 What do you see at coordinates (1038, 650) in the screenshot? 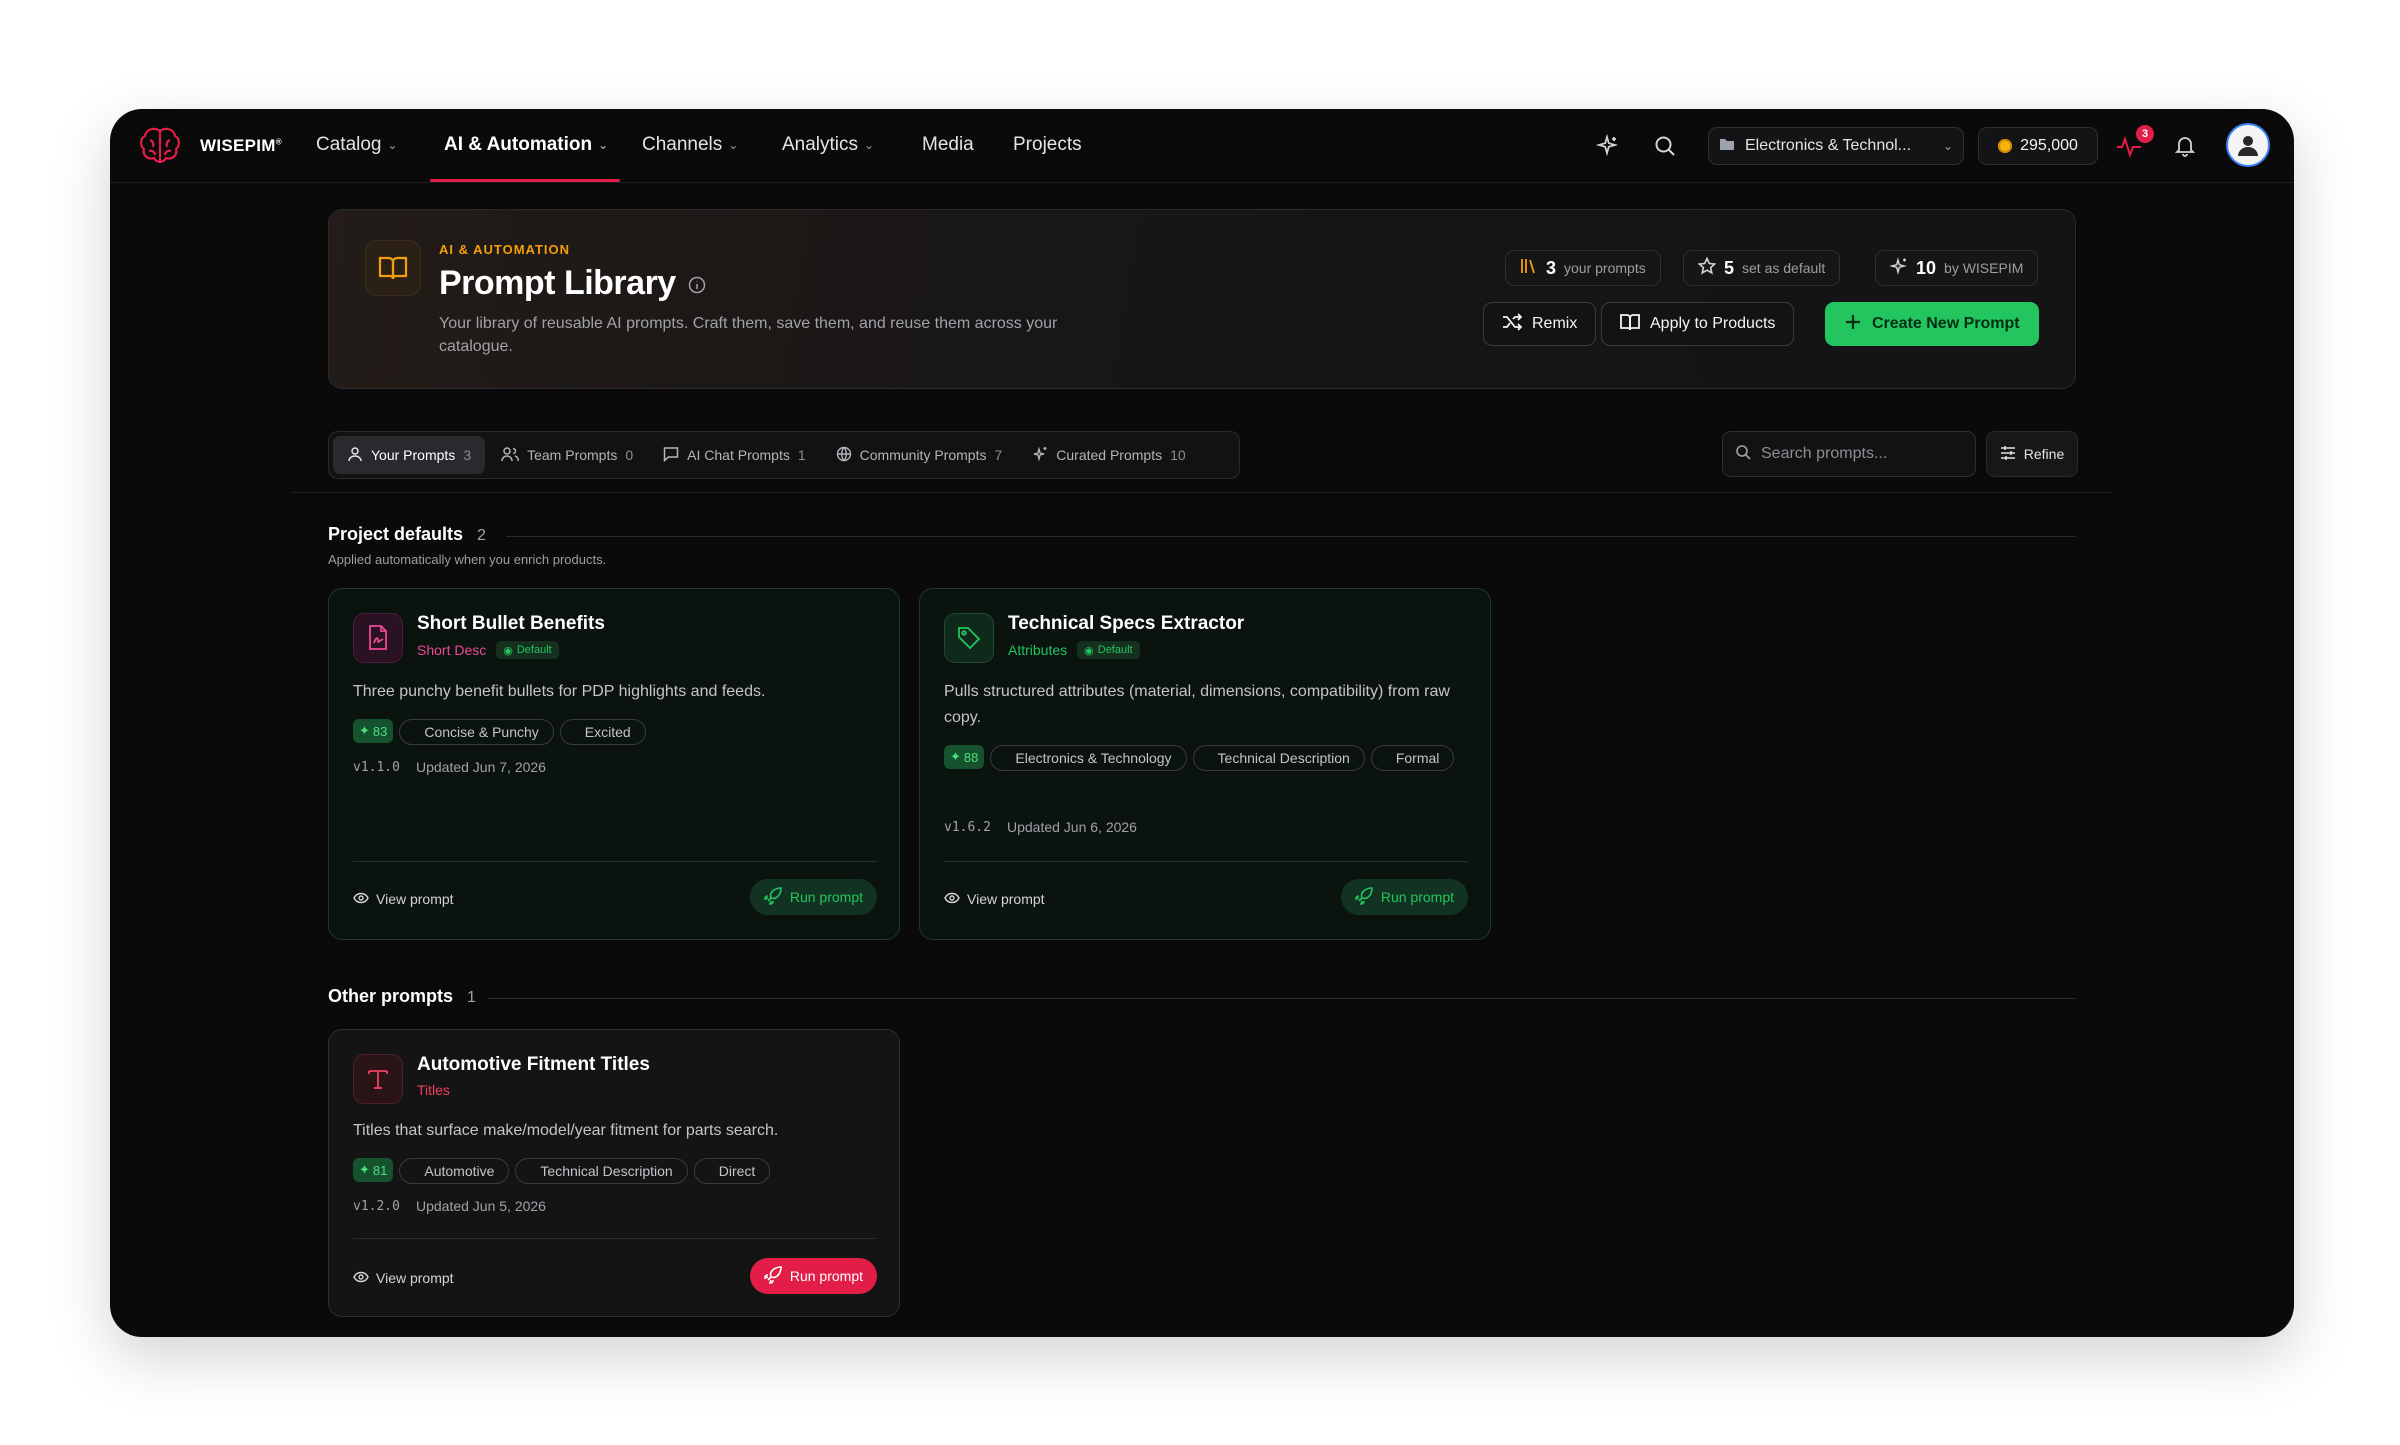
I see `card-category: Attributes` at bounding box center [1038, 650].